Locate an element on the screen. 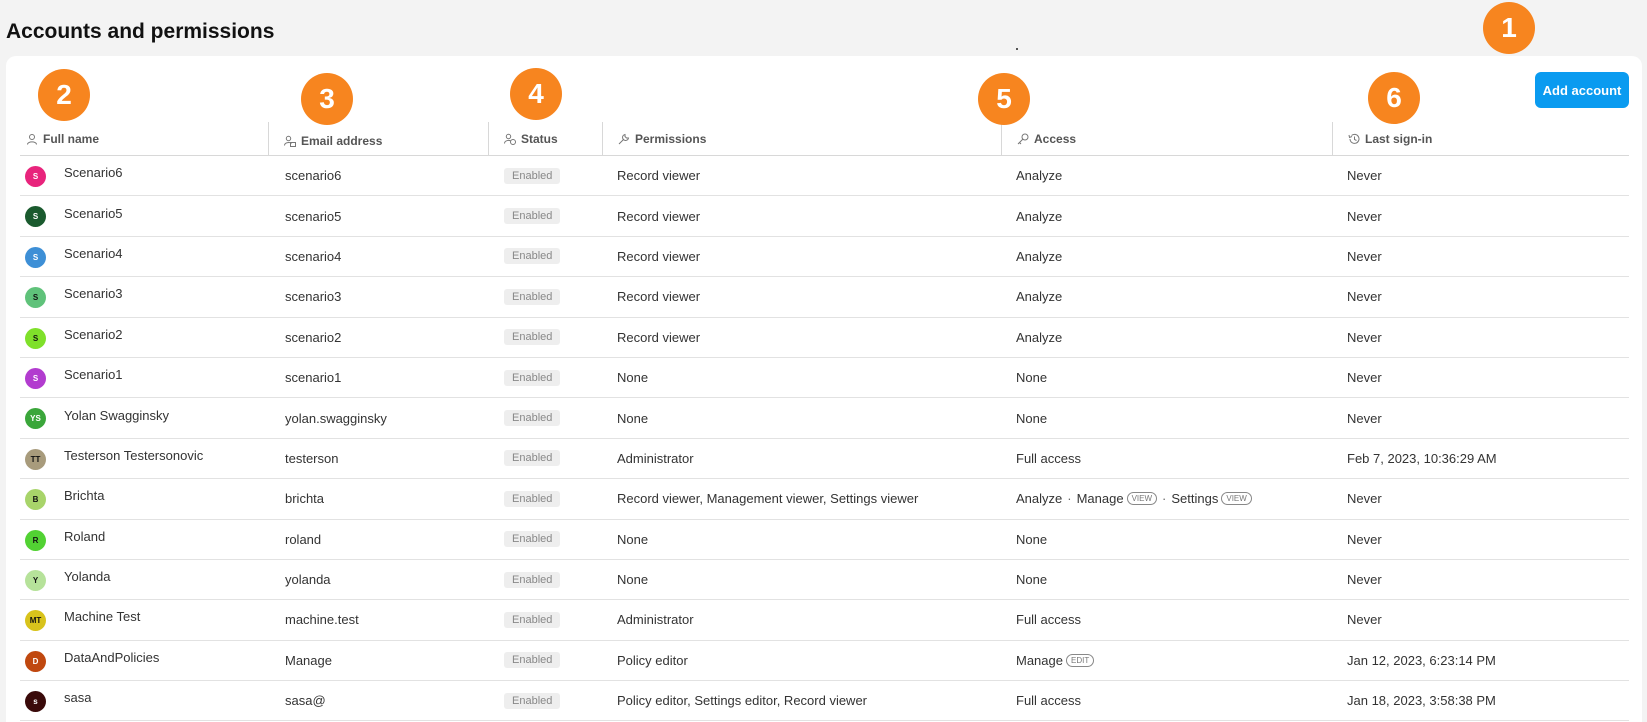  add-account-button: Add account is located at coordinates (1582, 90).